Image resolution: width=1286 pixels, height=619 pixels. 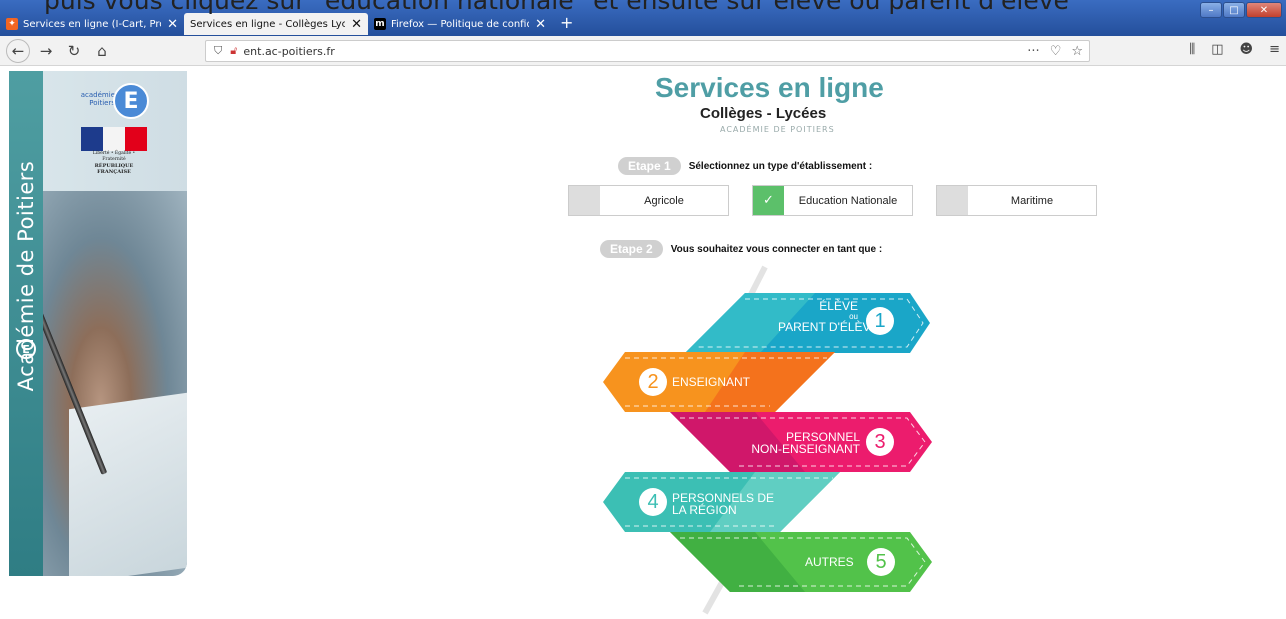 I want to click on number-2-badge: 2, so click(x=653, y=382).